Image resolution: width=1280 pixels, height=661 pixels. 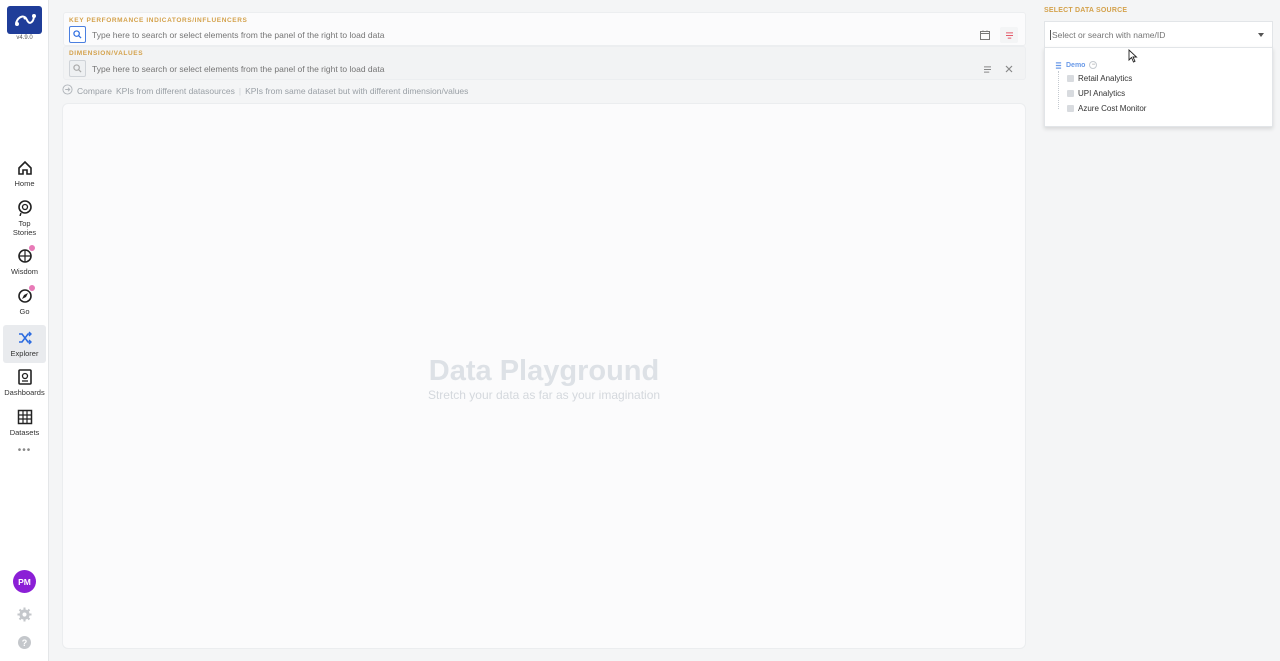 I want to click on collapse-icon: −, so click(x=1093, y=65).